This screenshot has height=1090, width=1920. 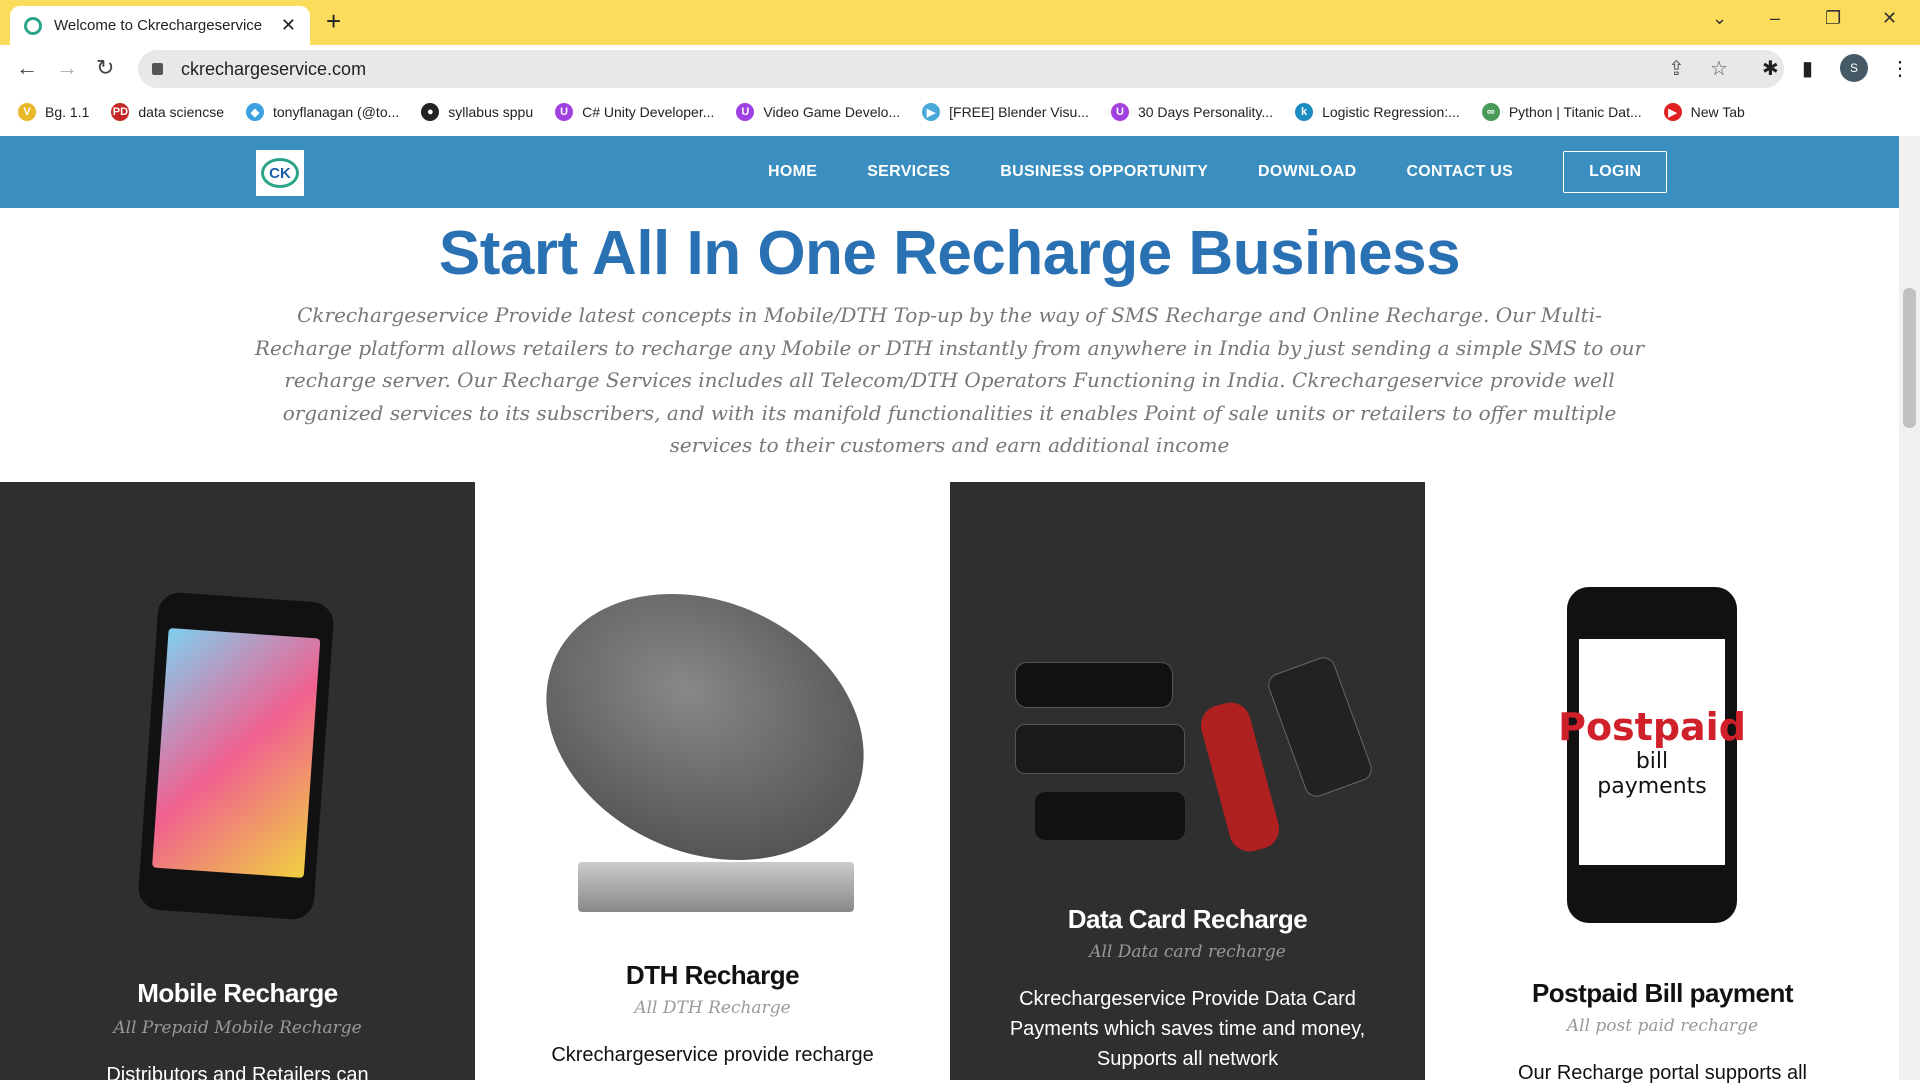 What do you see at coordinates (237, 1075) in the screenshot?
I see `card-description: Distributors and Retailers can` at bounding box center [237, 1075].